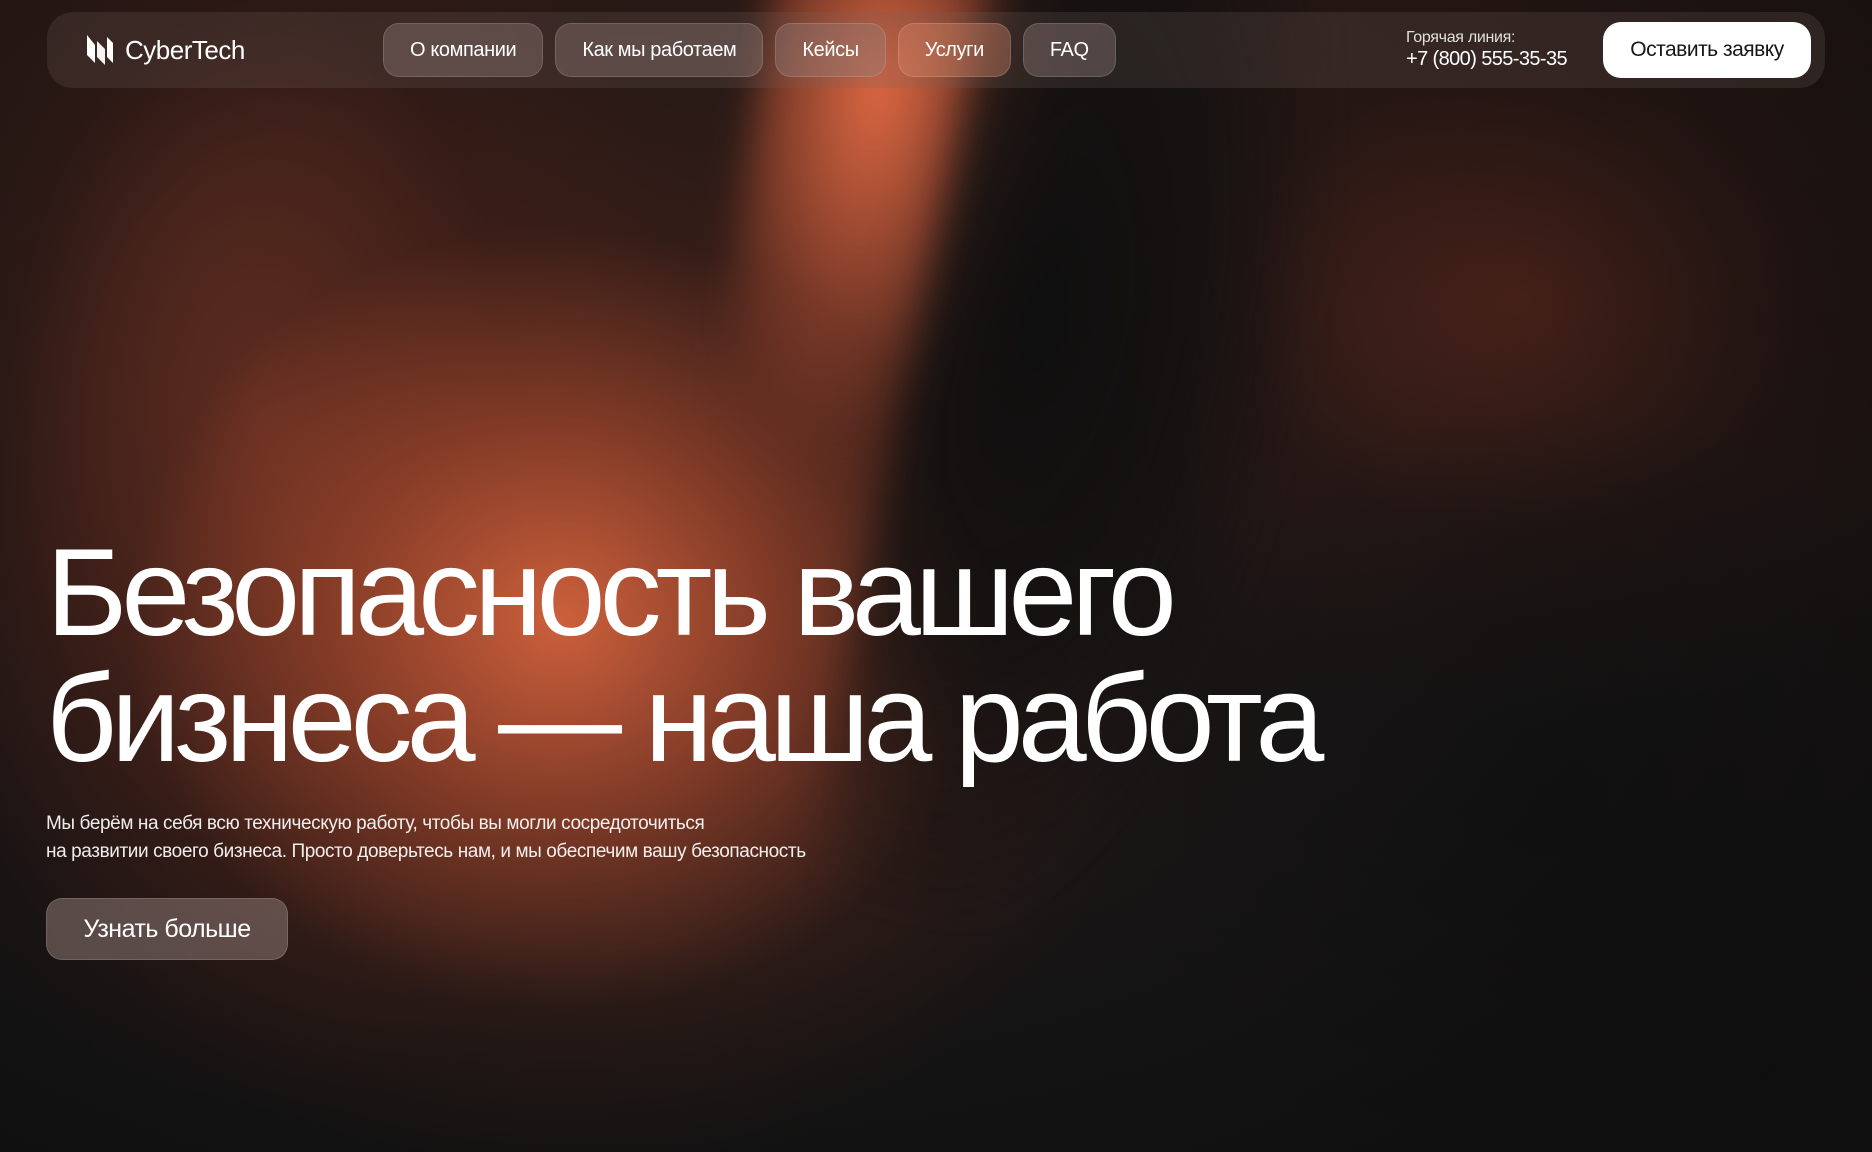 The image size is (1872, 1152). Describe the element at coordinates (1069, 50) in the screenshot. I see `nav-item-faq: FAQ` at that location.